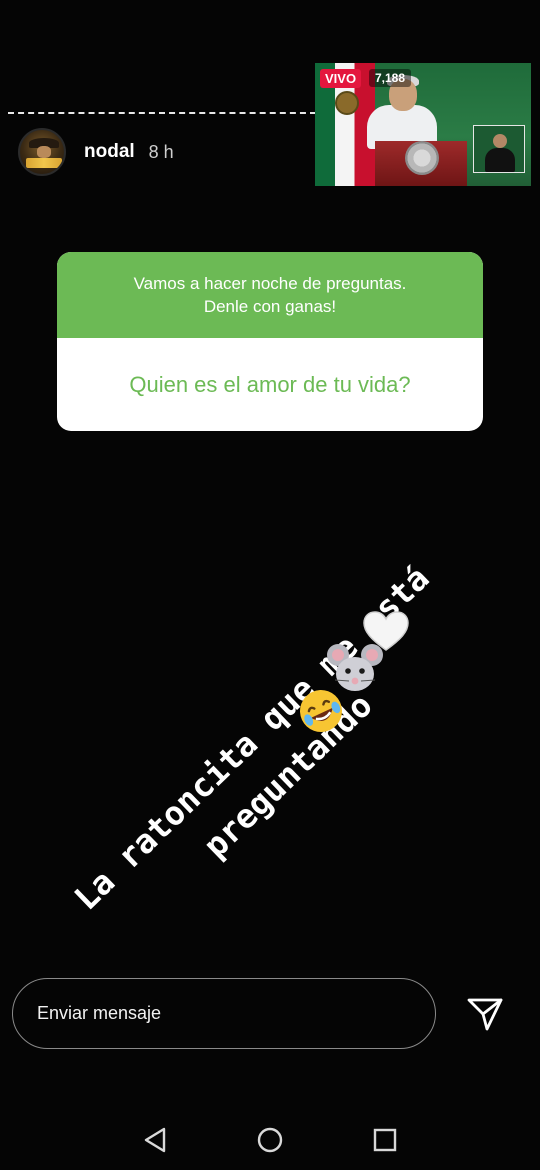 The height and width of the screenshot is (1170, 540). What do you see at coordinates (385, 1140) in the screenshot?
I see `nav-recent-apps-icon` at bounding box center [385, 1140].